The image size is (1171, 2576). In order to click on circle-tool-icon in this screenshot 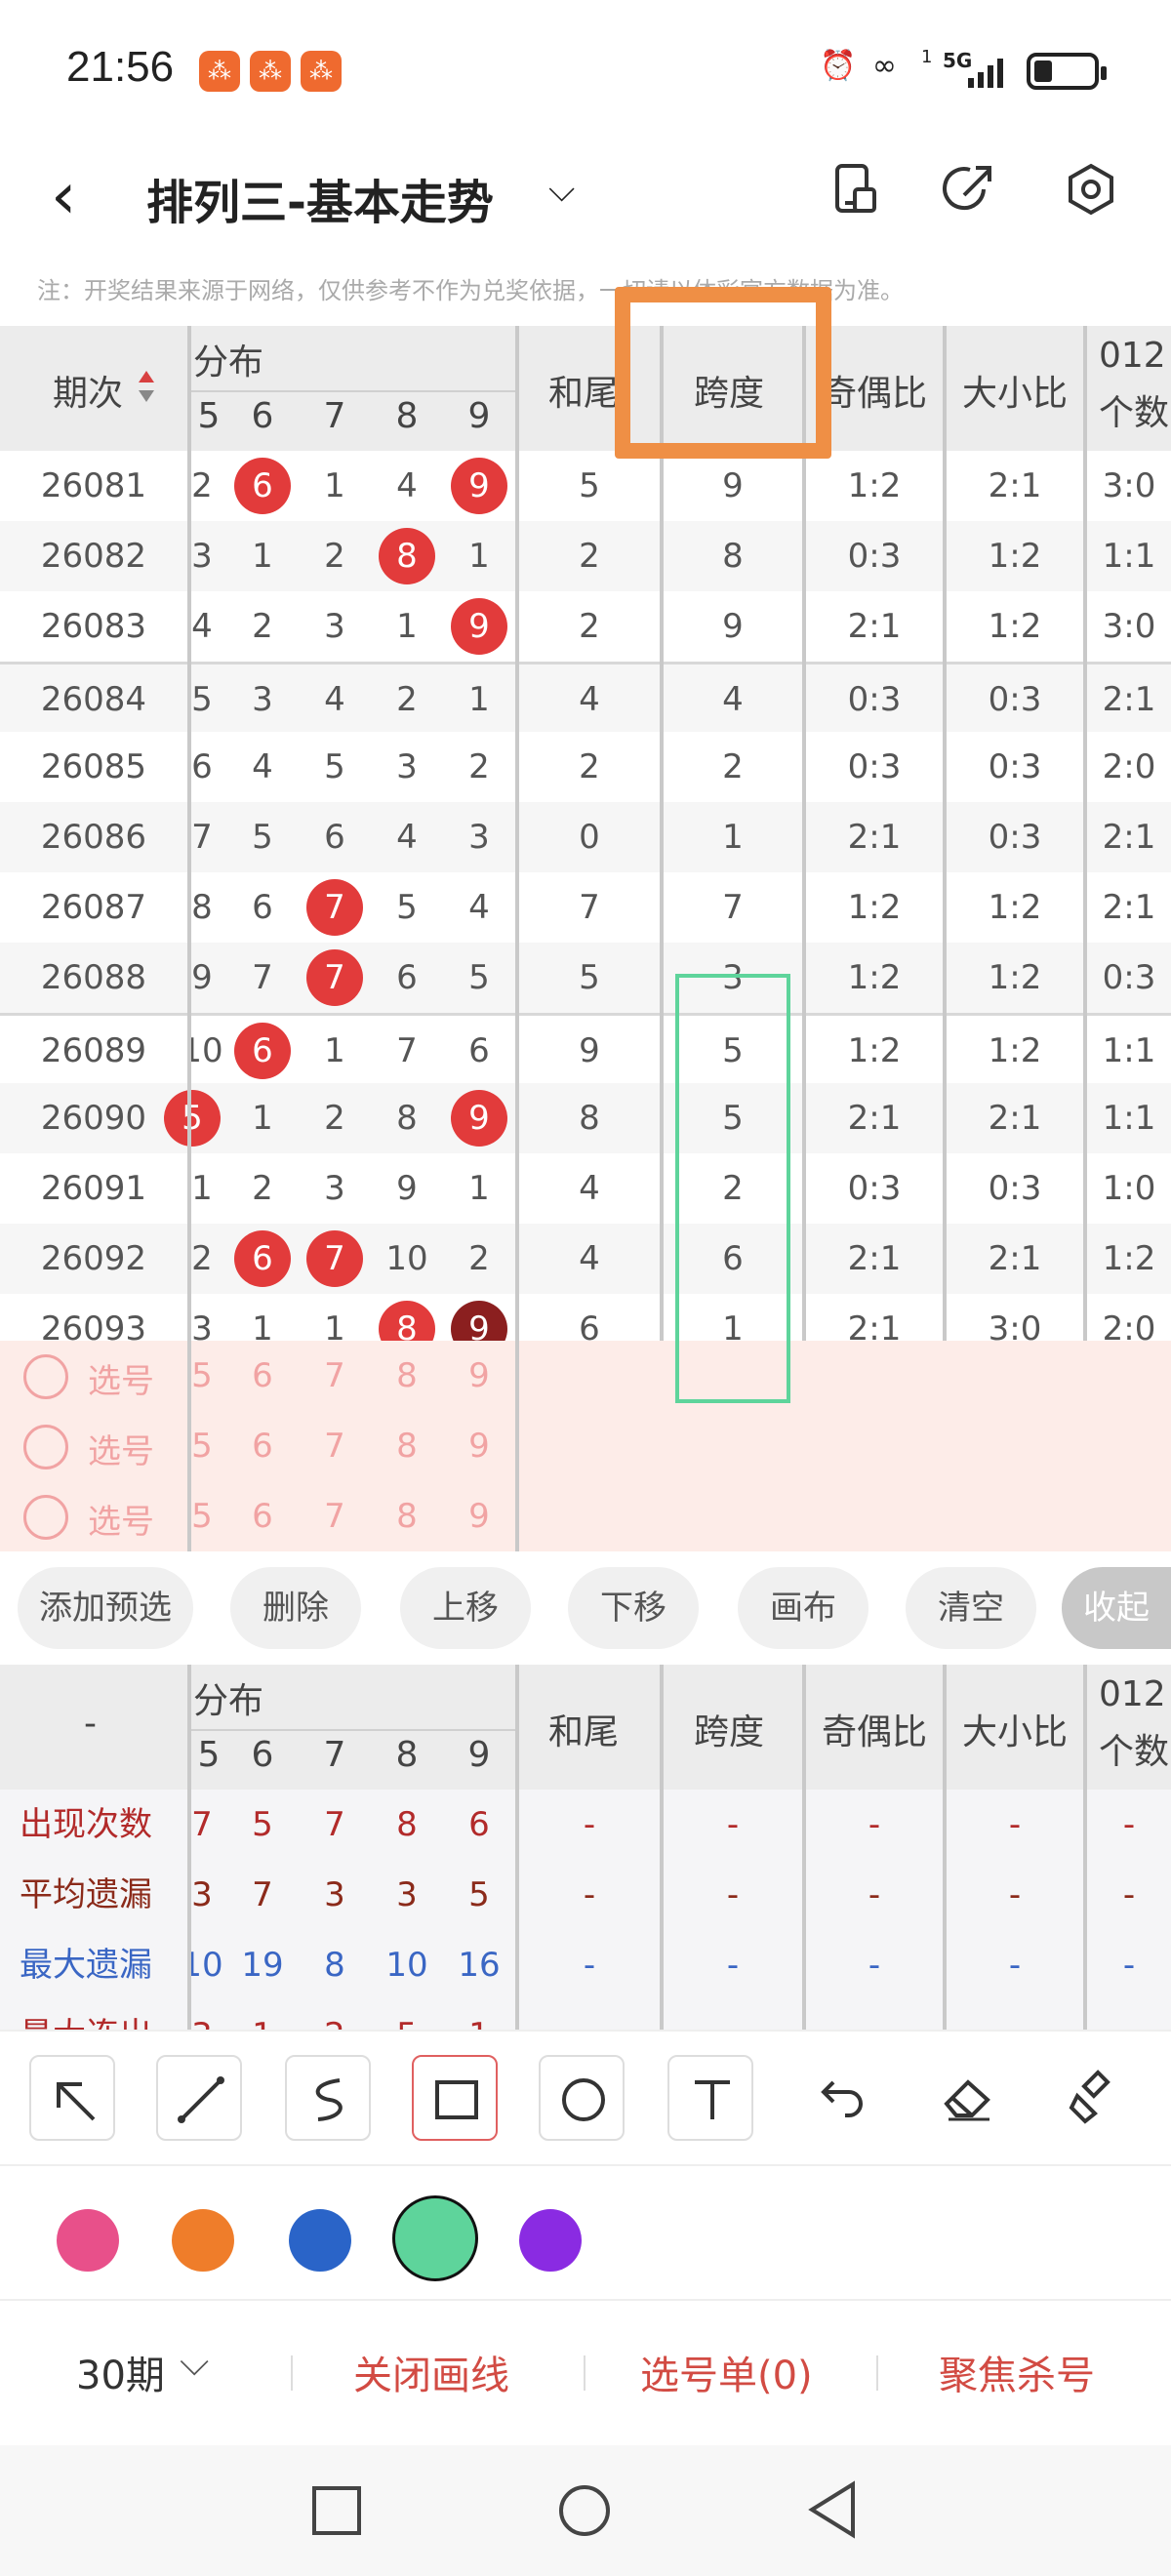, I will do `click(582, 2098)`.